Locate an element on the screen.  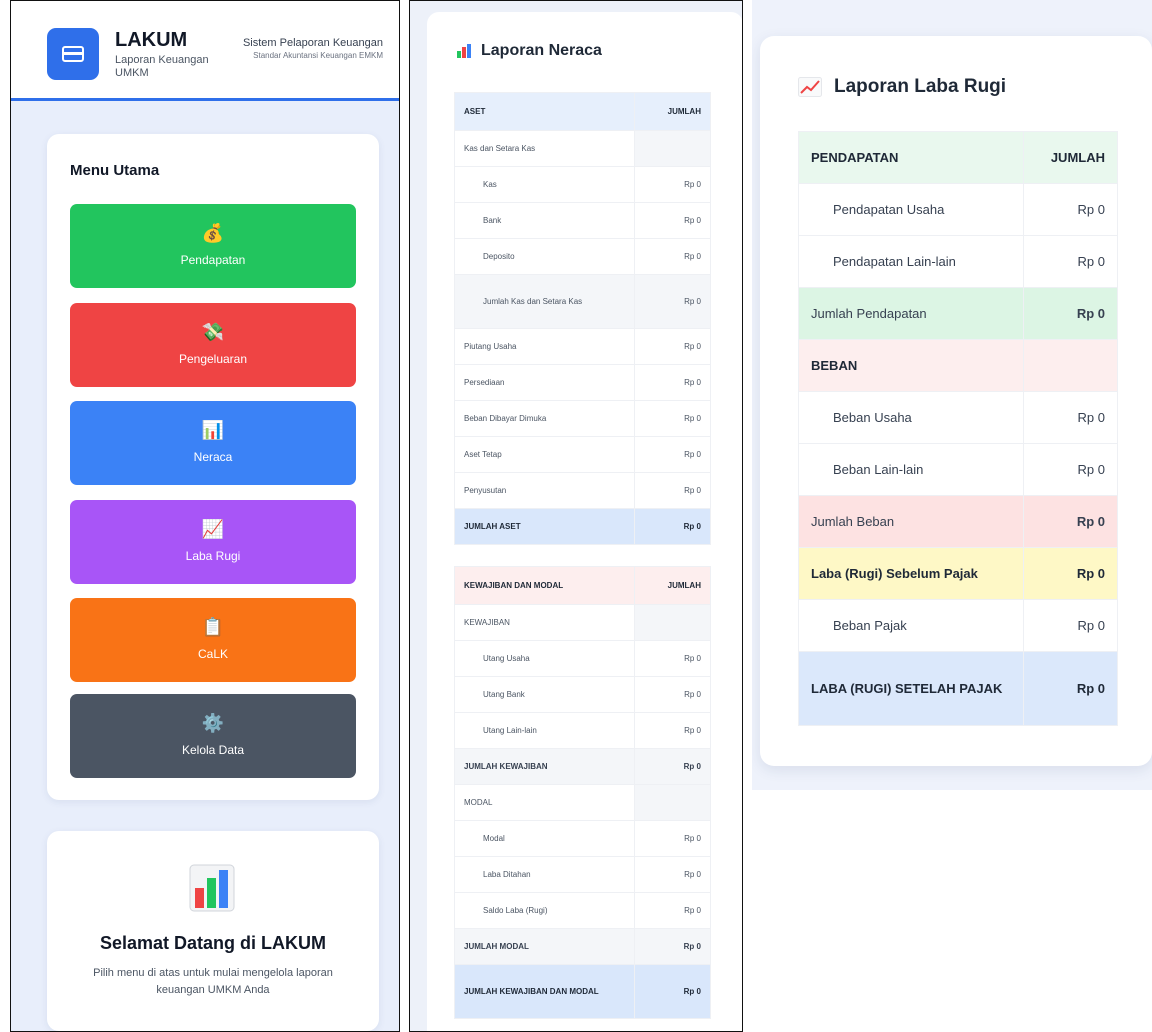
row-label: Utang Usaha is located at coordinates (544, 658).